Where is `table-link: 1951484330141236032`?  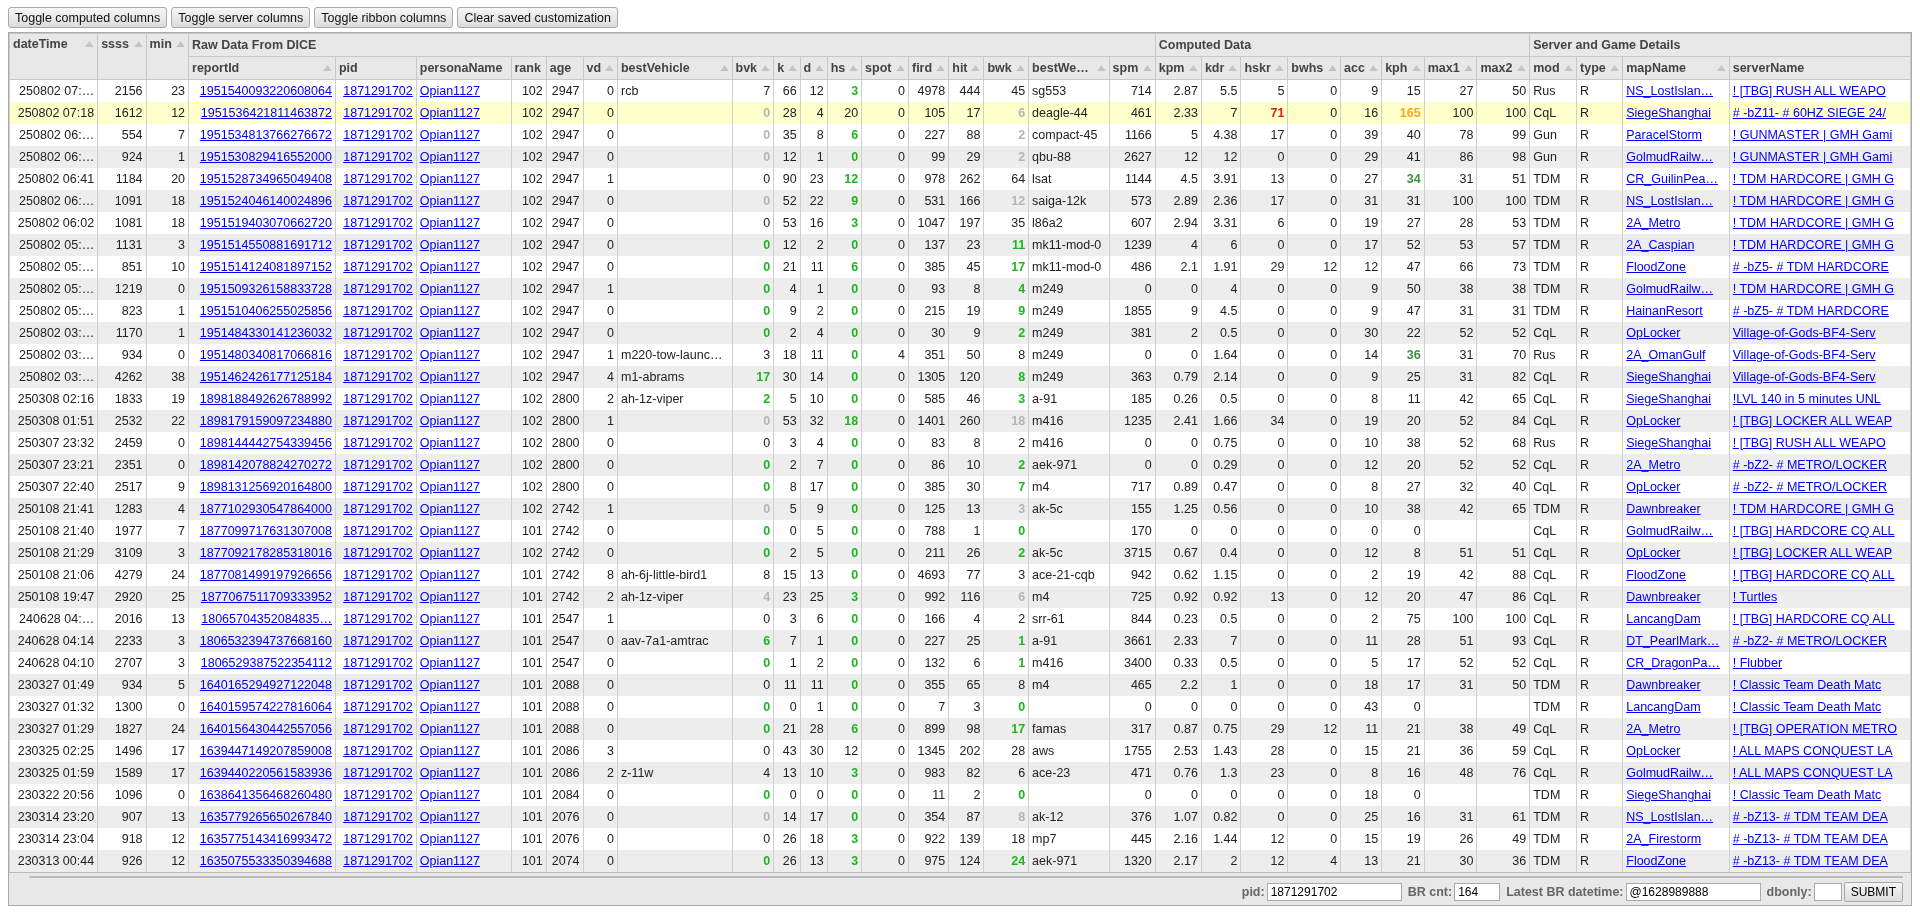 table-link: 1951484330141236032 is located at coordinates (265, 333).